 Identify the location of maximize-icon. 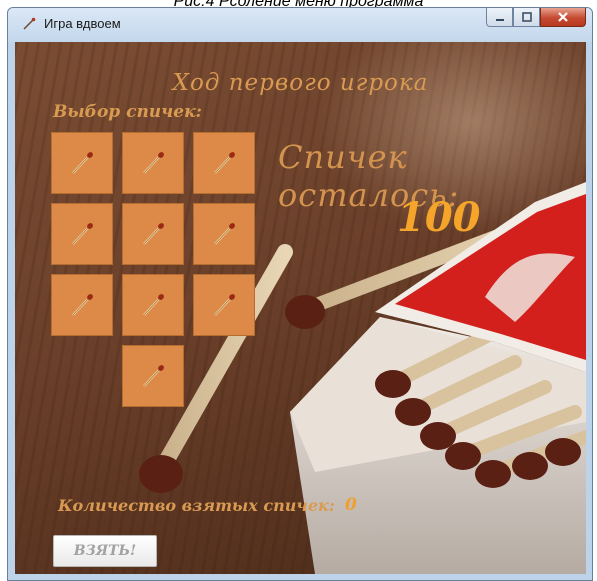
(526, 17).